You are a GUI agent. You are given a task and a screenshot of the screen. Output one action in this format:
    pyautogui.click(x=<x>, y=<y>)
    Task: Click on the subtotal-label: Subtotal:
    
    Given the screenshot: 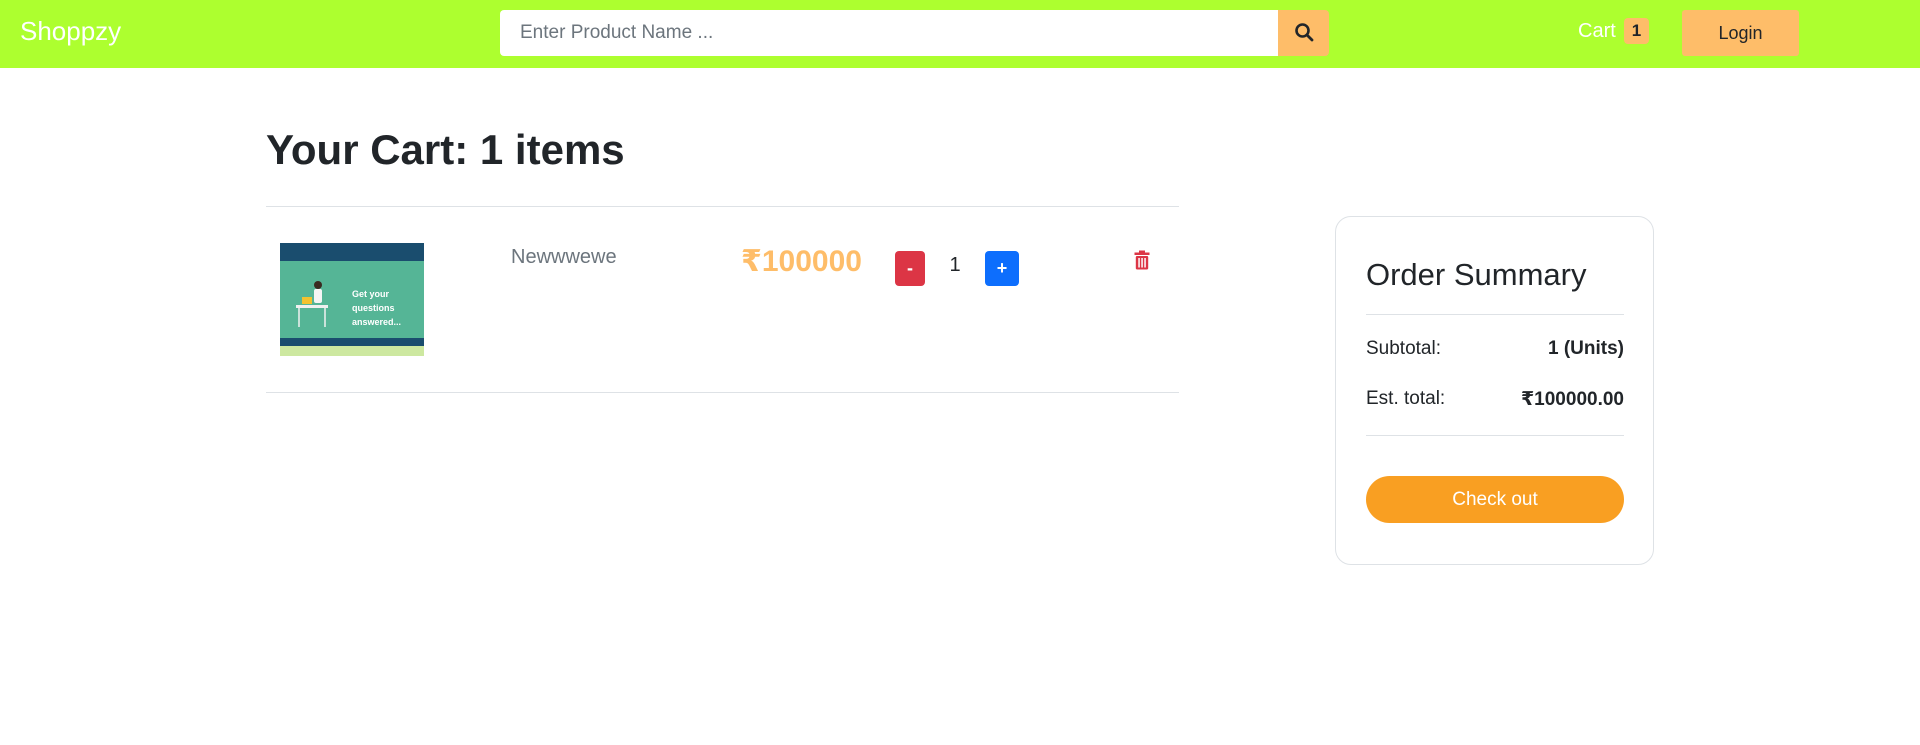 What is the action you would take?
    pyautogui.click(x=1403, y=348)
    